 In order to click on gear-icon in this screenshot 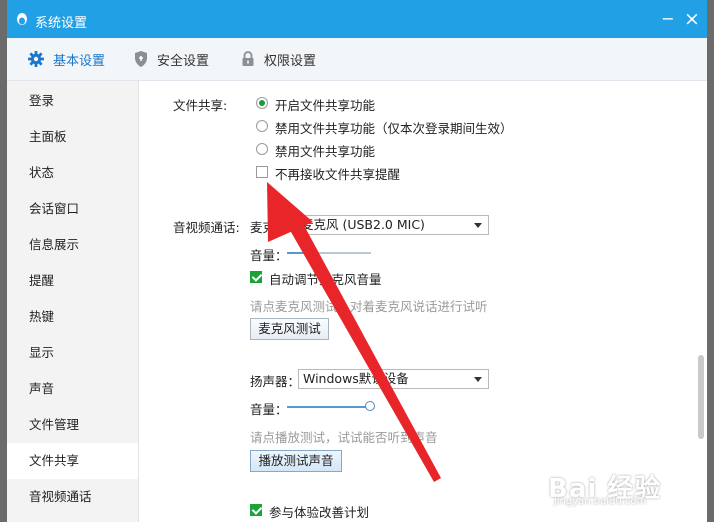, I will do `click(36, 59)`.